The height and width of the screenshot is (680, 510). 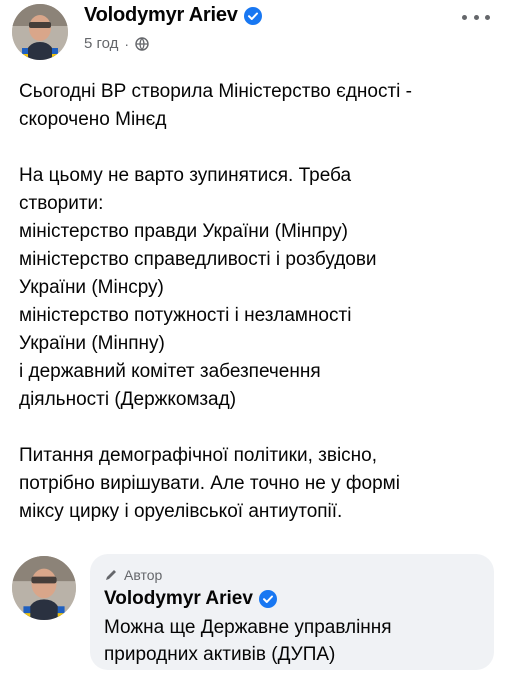 What do you see at coordinates (91, 287) in the screenshot?
I see `post-line: України (Мінсру)` at bounding box center [91, 287].